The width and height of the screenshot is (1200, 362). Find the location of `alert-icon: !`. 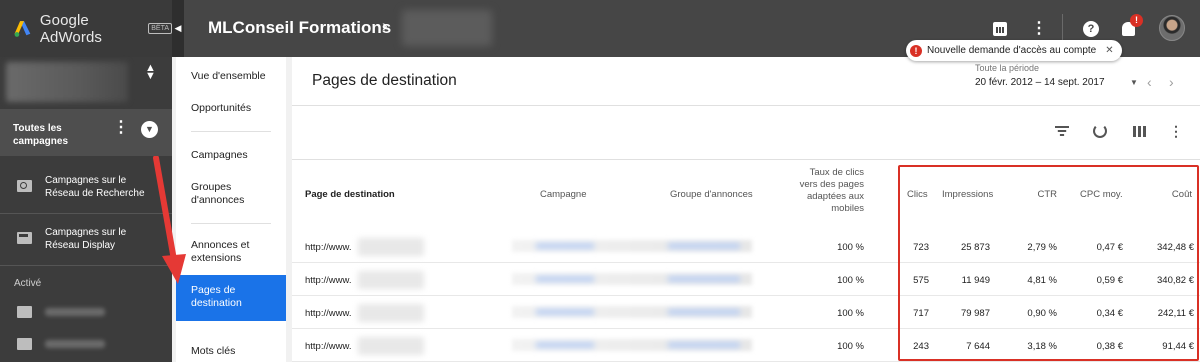

alert-icon: ! is located at coordinates (916, 50).